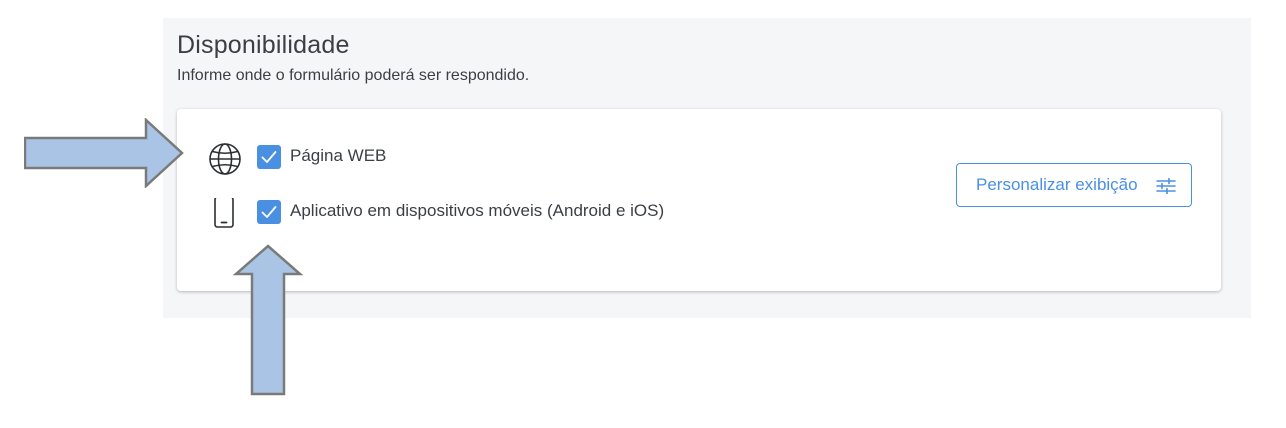 This screenshot has height=428, width=1286. What do you see at coordinates (1166, 188) in the screenshot?
I see `sliders-icon` at bounding box center [1166, 188].